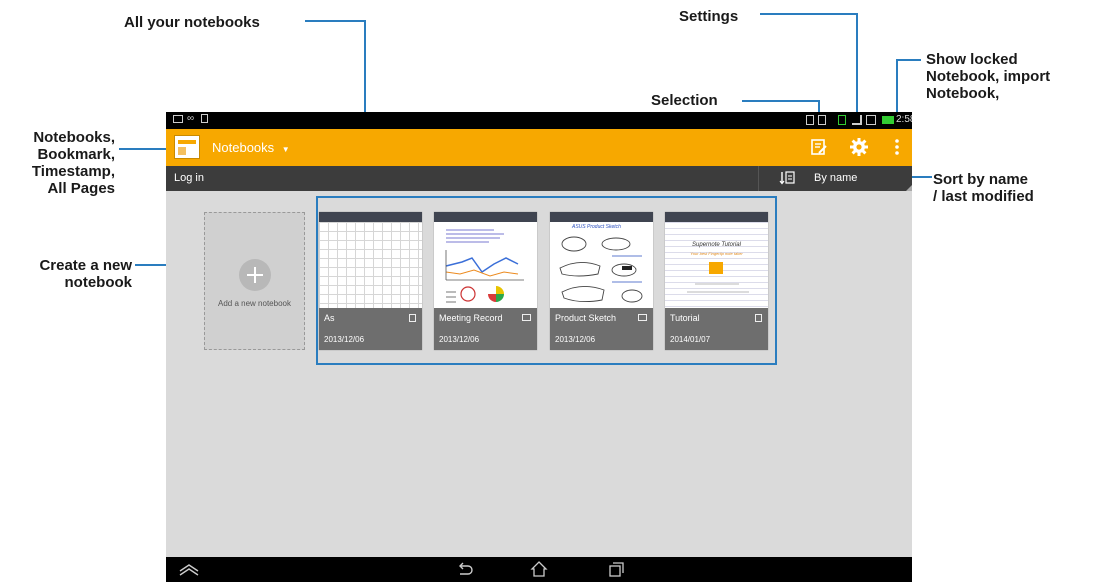 The width and height of the screenshot is (1093, 582). What do you see at coordinates (76, 154) in the screenshot?
I see `callout-notebooks-menu-line2: Bookmark,` at bounding box center [76, 154].